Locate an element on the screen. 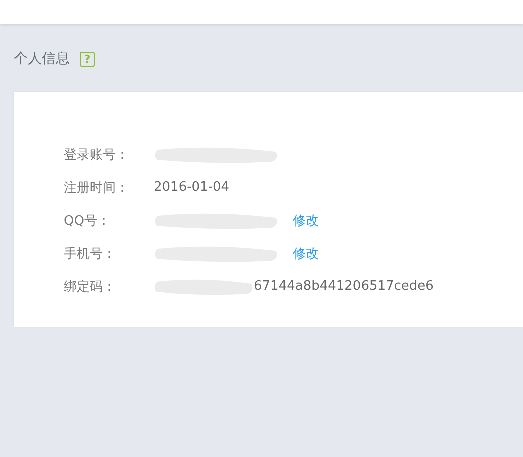  field-label: 登录账号： is located at coordinates (97, 155).